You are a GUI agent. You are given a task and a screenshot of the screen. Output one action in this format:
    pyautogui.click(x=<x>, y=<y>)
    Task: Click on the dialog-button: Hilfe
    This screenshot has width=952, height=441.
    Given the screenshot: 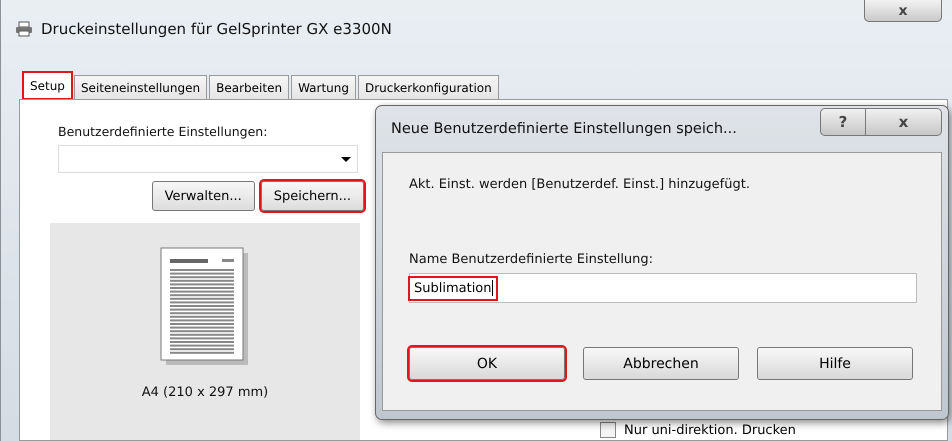 What is the action you would take?
    pyautogui.click(x=835, y=363)
    